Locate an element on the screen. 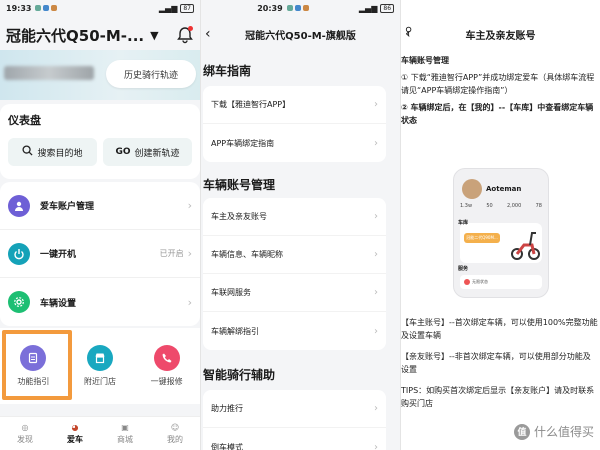 Image resolution: width=600 pixels, height=450 pixels. quick-action-repair: 一键报修 is located at coordinates (166, 366).